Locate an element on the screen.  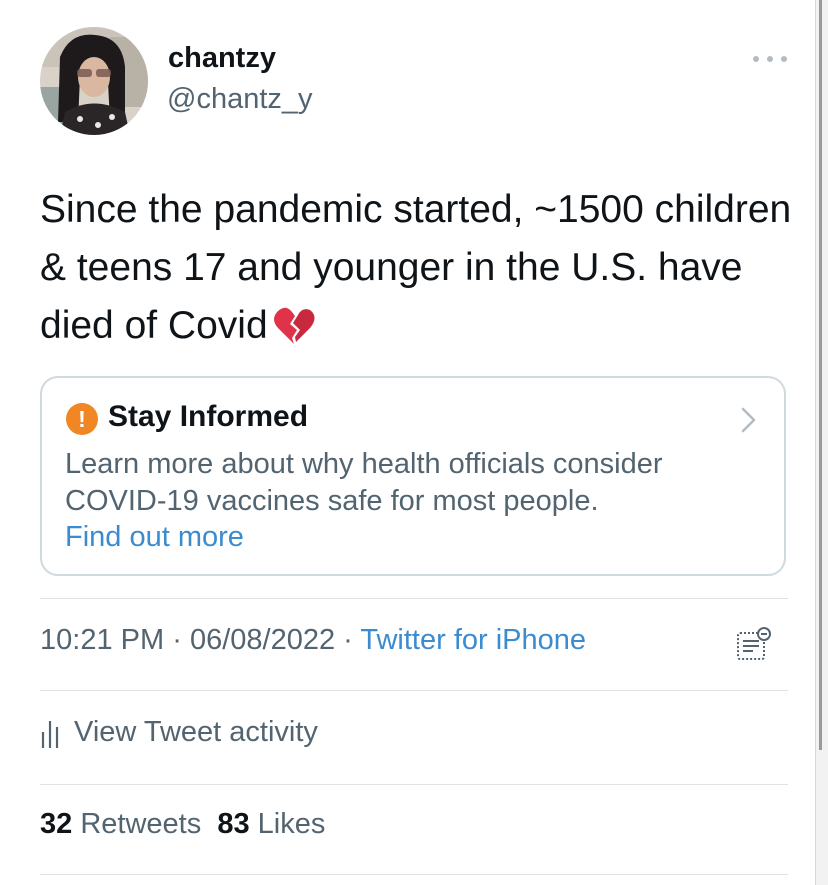
view-tweet-activity-button: View Tweet activity is located at coordinates (179, 732).